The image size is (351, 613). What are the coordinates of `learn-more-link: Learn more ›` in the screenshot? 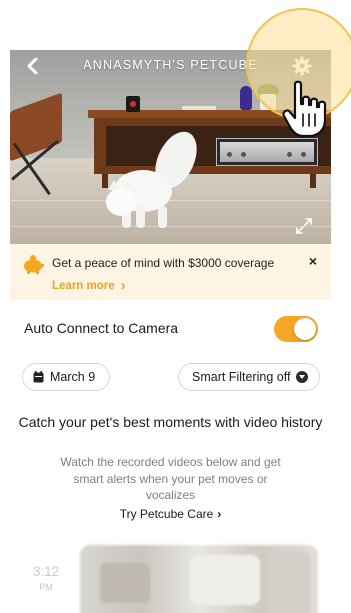 It's located at (89, 285).